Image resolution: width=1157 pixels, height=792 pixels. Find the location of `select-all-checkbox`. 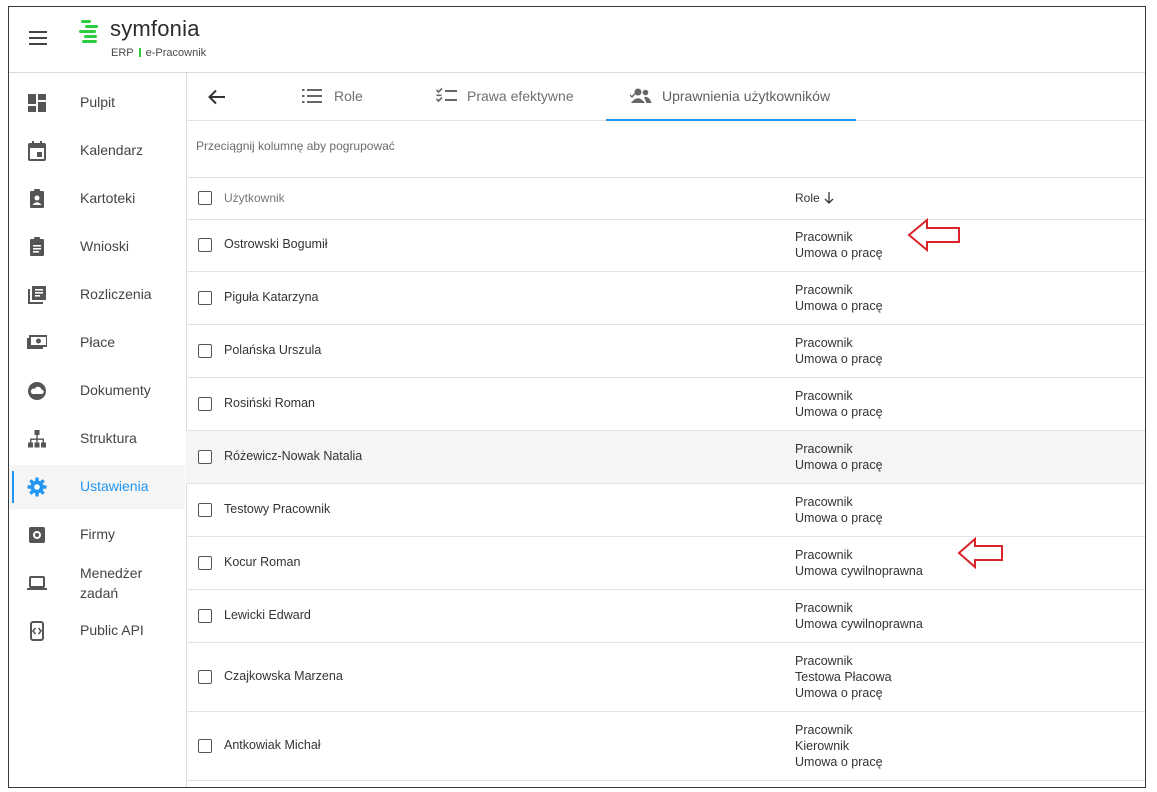

select-all-checkbox is located at coordinates (205, 198).